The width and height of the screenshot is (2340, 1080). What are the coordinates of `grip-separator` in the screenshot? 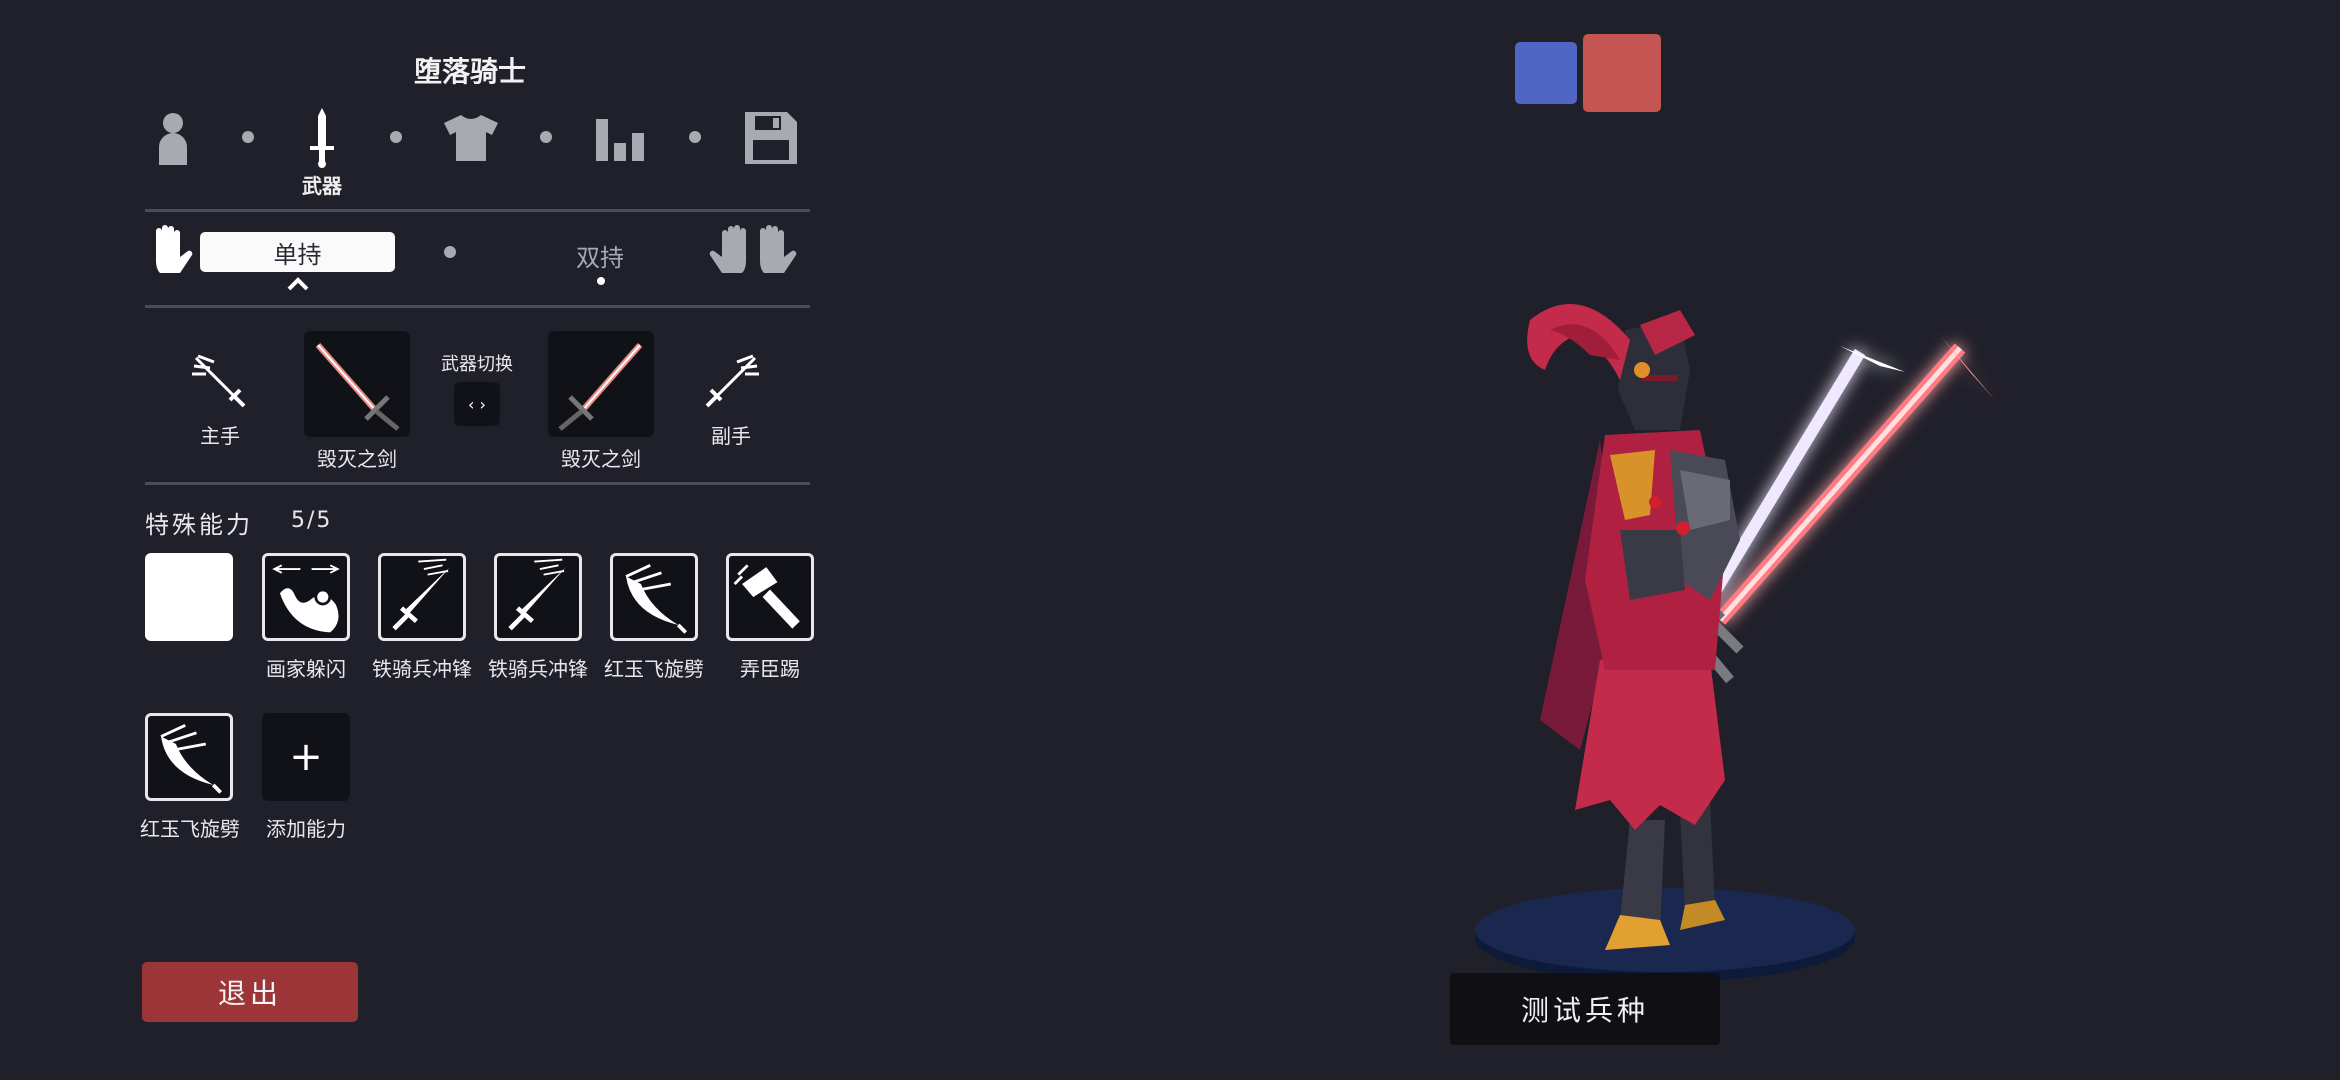 It's located at (450, 252).